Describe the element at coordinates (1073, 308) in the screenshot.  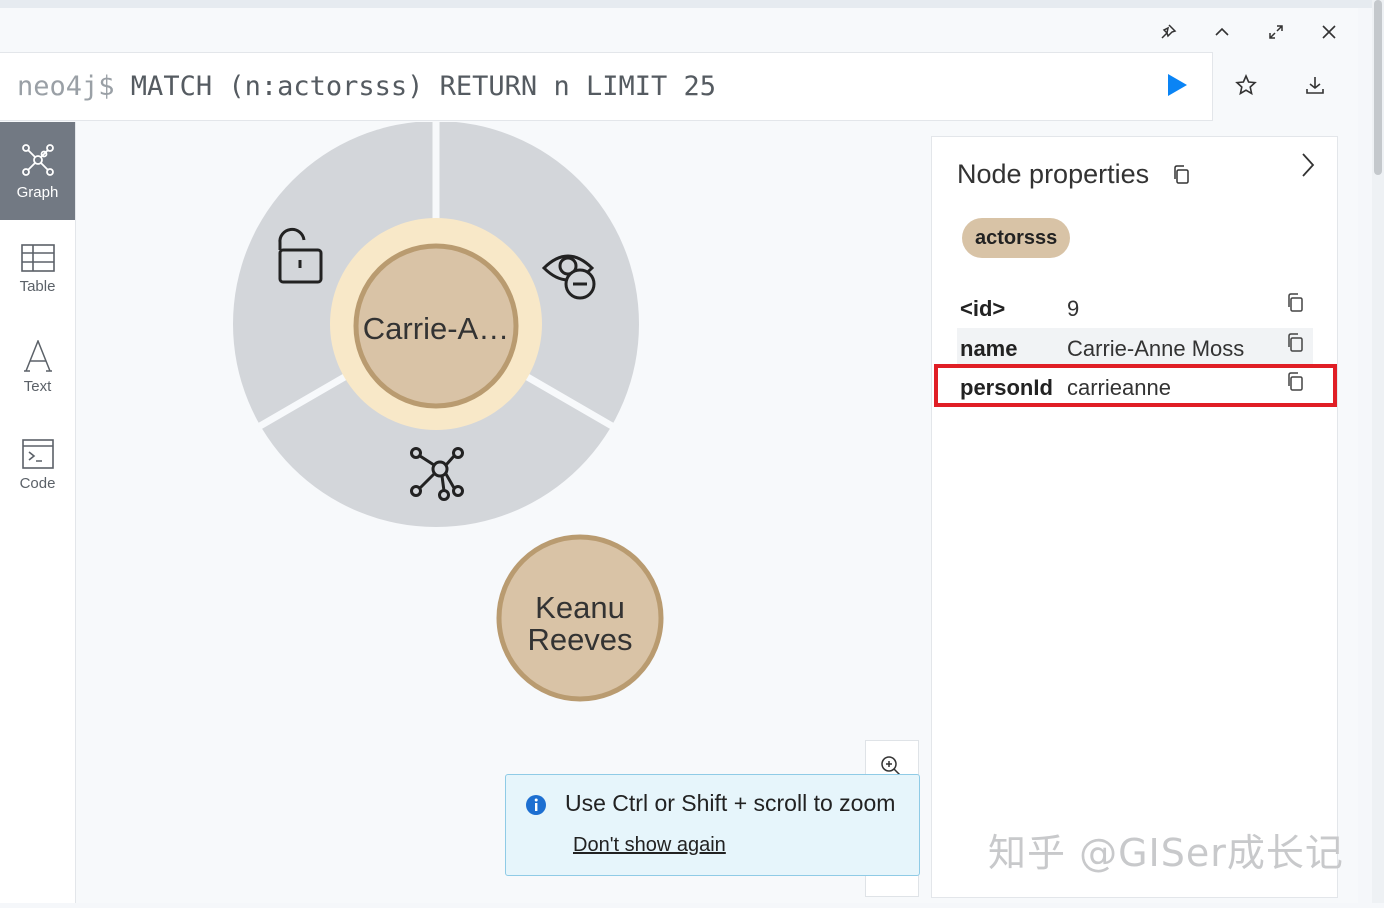
I see `property-value: 9` at that location.